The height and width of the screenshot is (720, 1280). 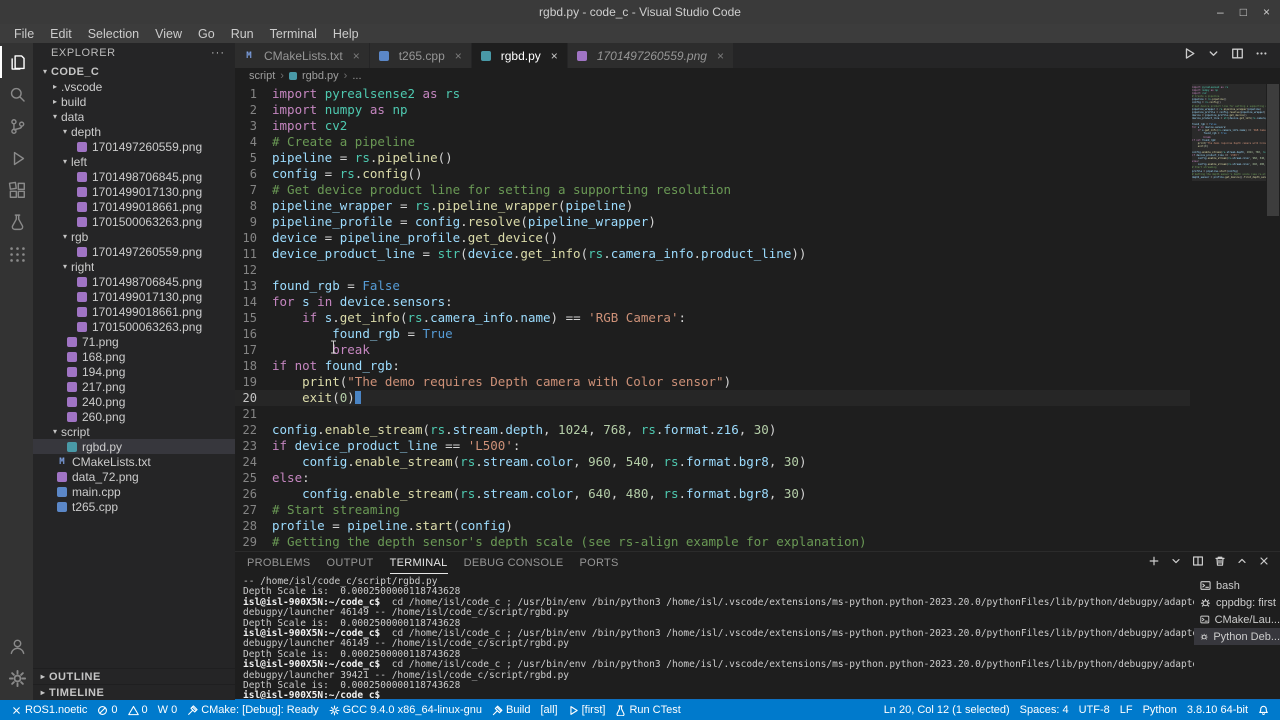 I want to click on menu-edit: Edit, so click(x=61, y=34).